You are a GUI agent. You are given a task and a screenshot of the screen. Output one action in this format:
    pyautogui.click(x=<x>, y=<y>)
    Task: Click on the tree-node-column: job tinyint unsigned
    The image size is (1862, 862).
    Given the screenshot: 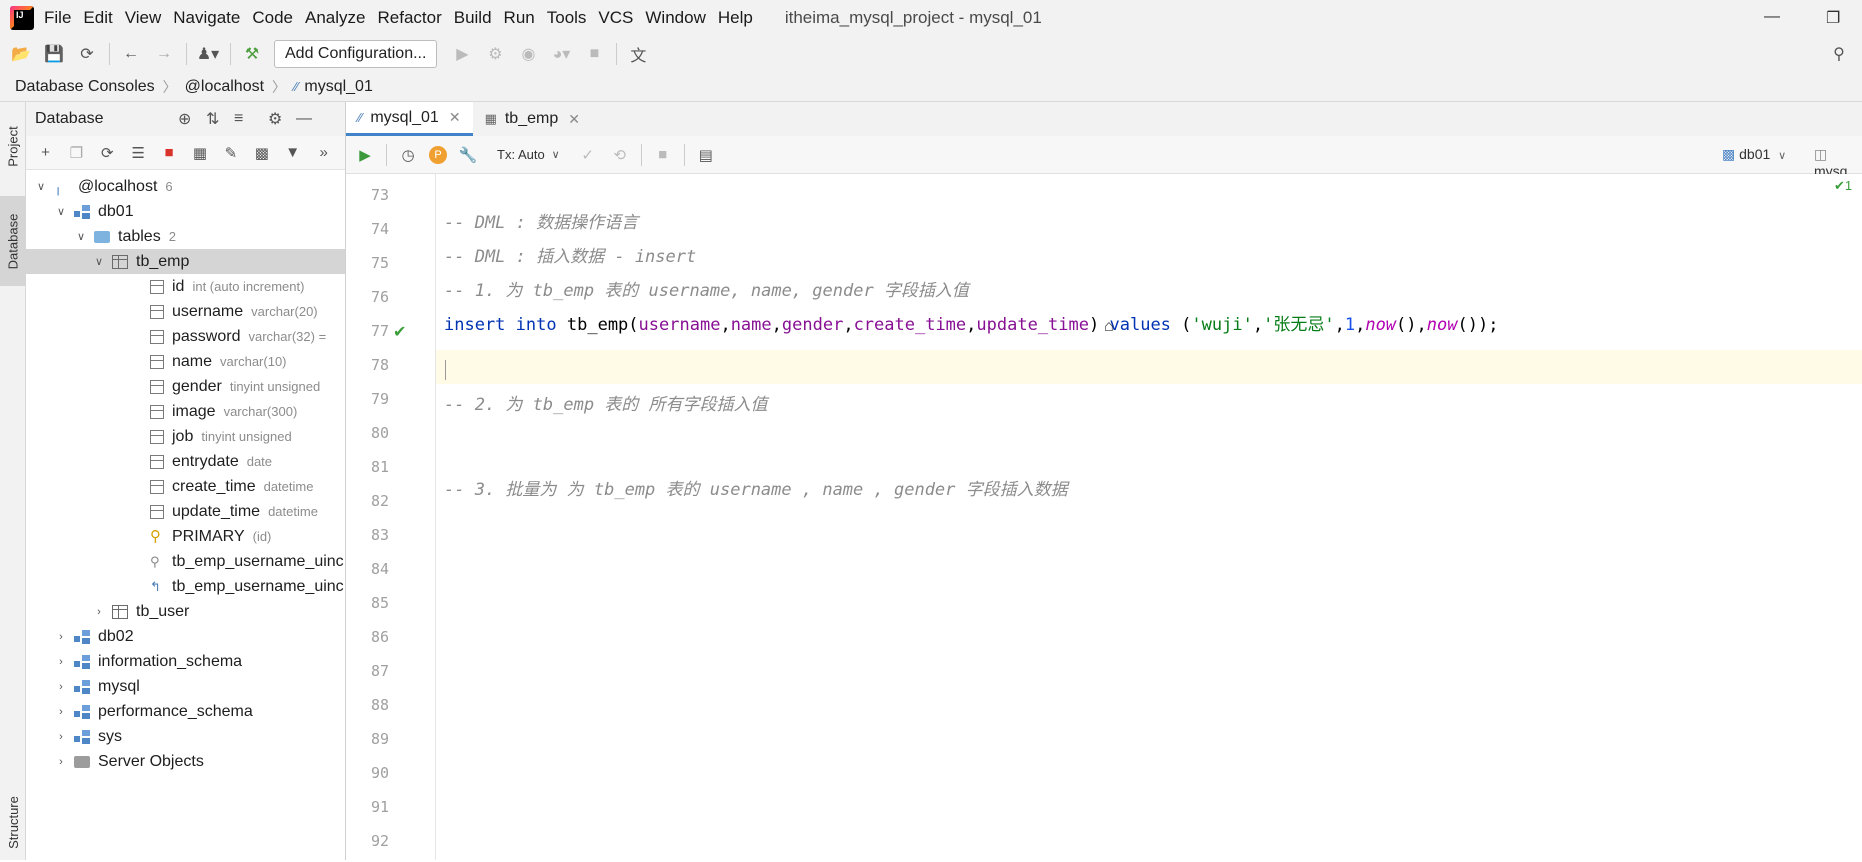 What is the action you would take?
    pyautogui.click(x=185, y=436)
    